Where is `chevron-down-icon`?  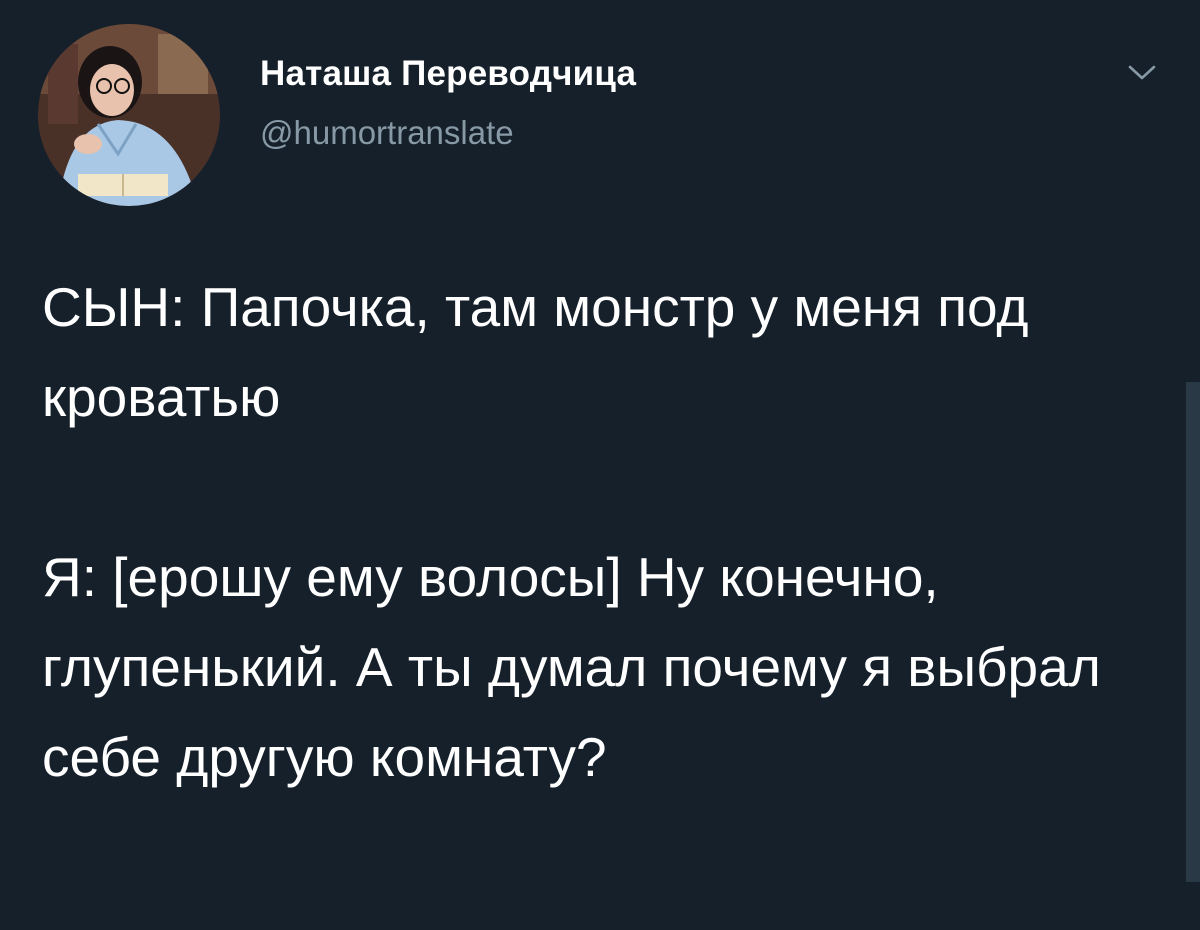
chevron-down-icon is located at coordinates (1142, 72).